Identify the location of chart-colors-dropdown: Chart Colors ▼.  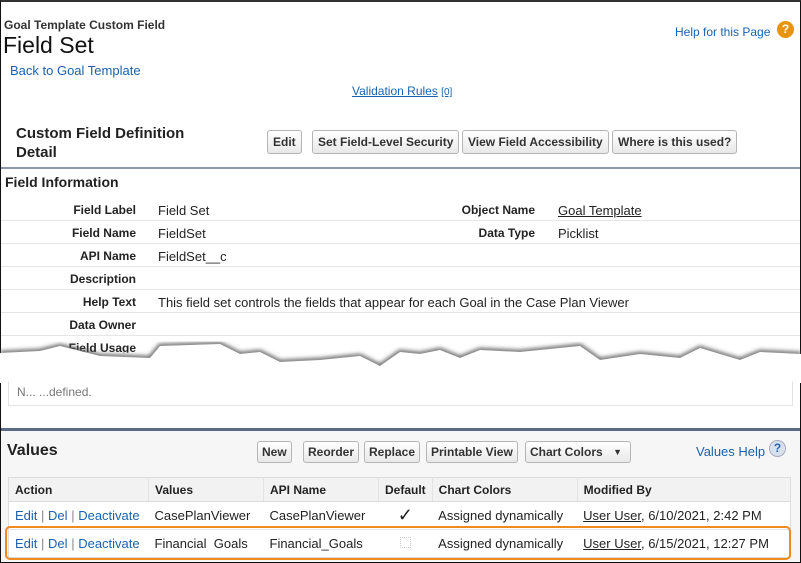
(578, 452).